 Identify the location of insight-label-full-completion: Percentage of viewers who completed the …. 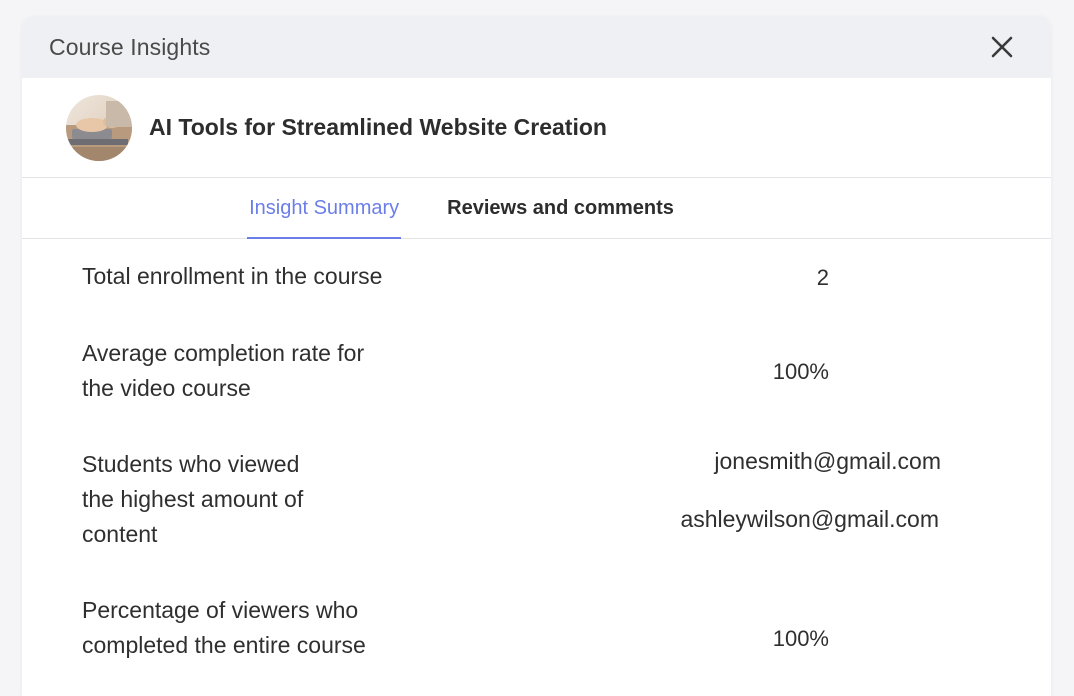
(224, 627).